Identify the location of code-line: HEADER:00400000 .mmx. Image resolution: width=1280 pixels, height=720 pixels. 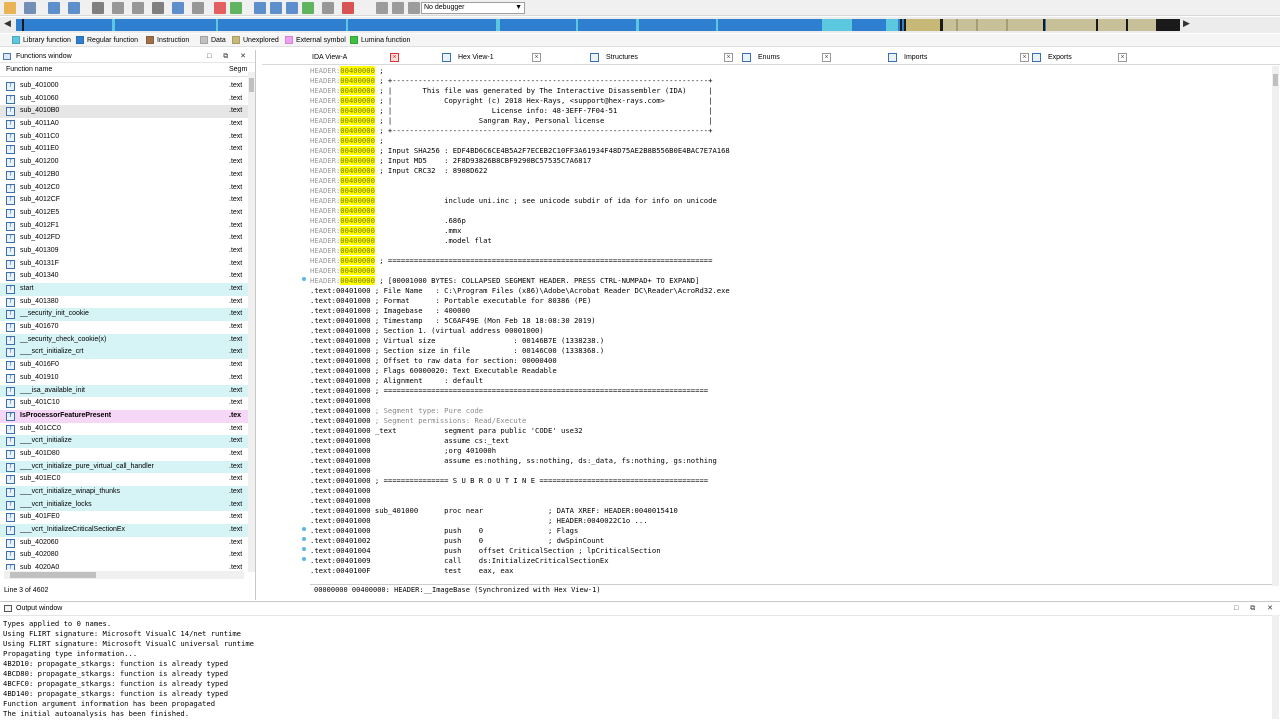
(791, 231).